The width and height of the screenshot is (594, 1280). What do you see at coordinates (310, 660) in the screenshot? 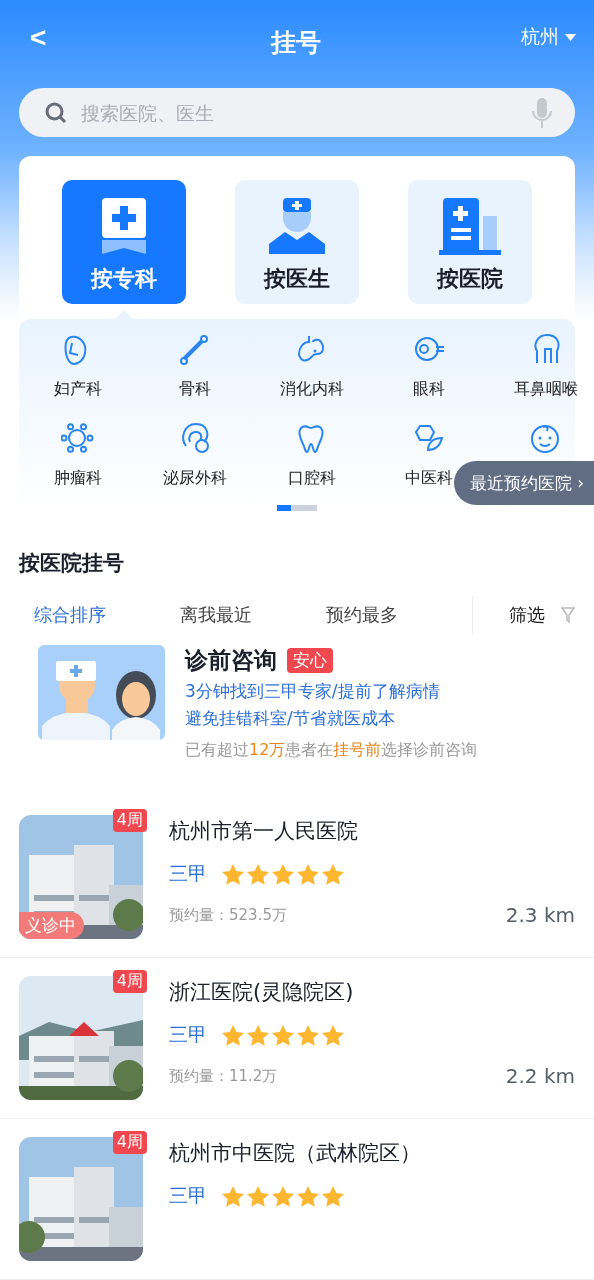
I see `consult-tag: 安心` at bounding box center [310, 660].